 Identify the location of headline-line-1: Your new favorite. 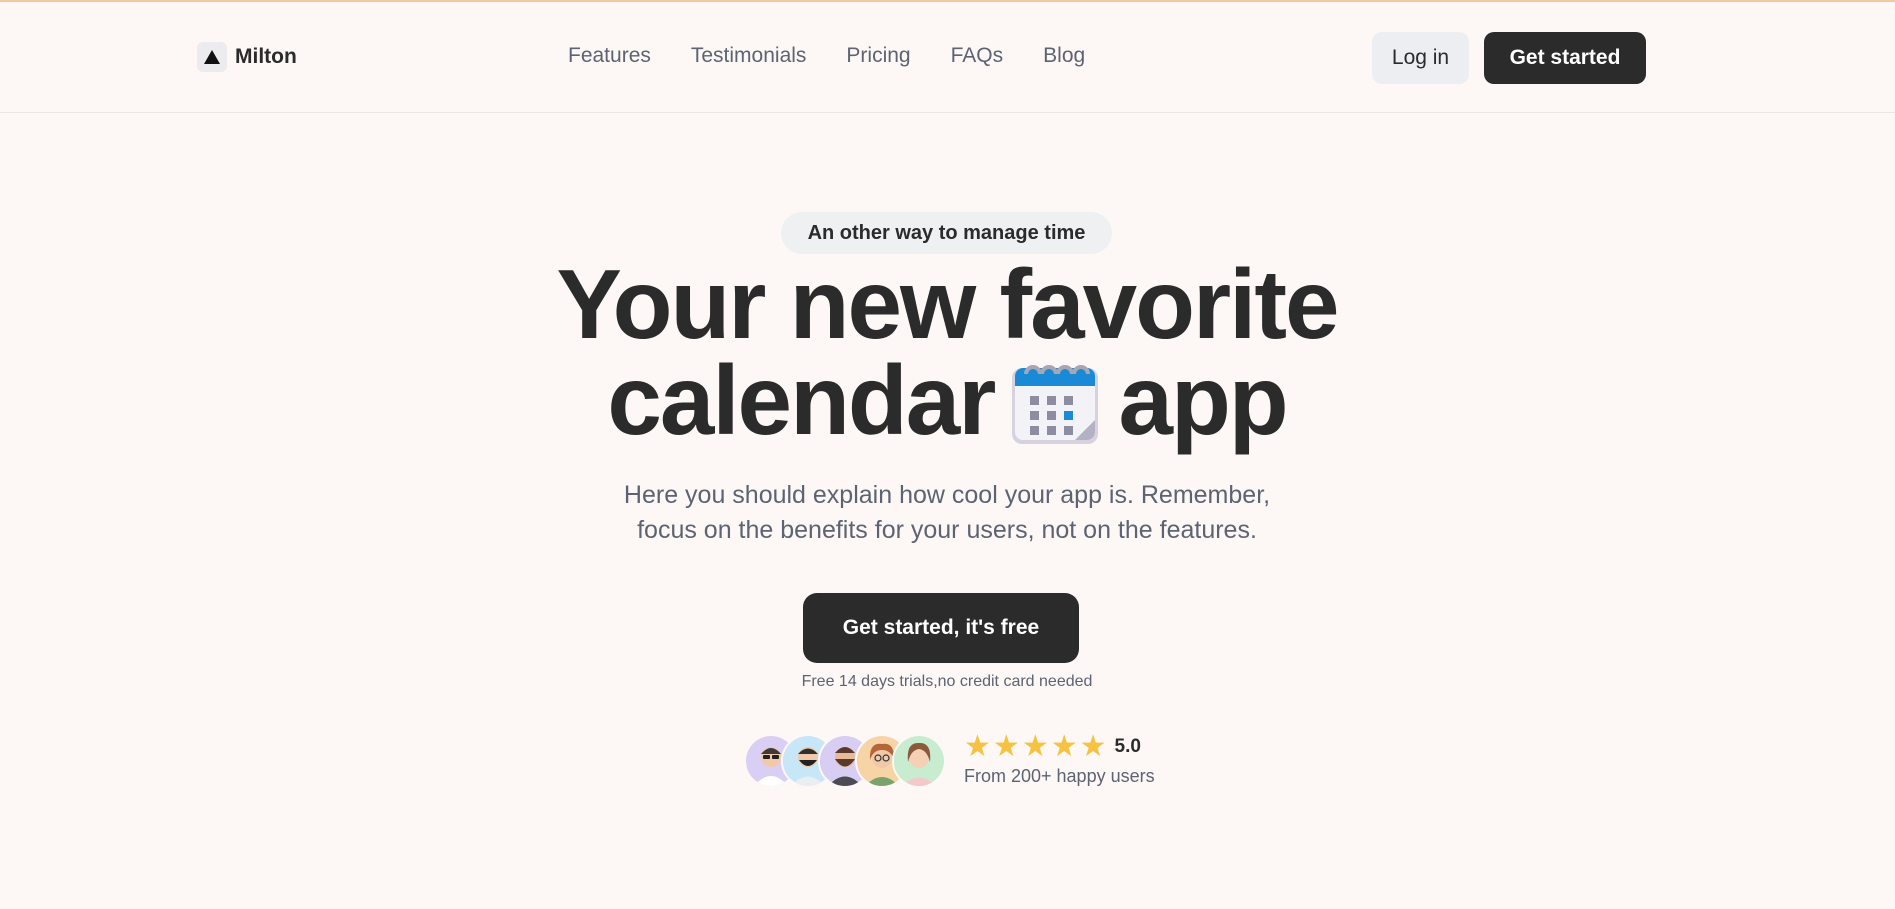
(947, 304).